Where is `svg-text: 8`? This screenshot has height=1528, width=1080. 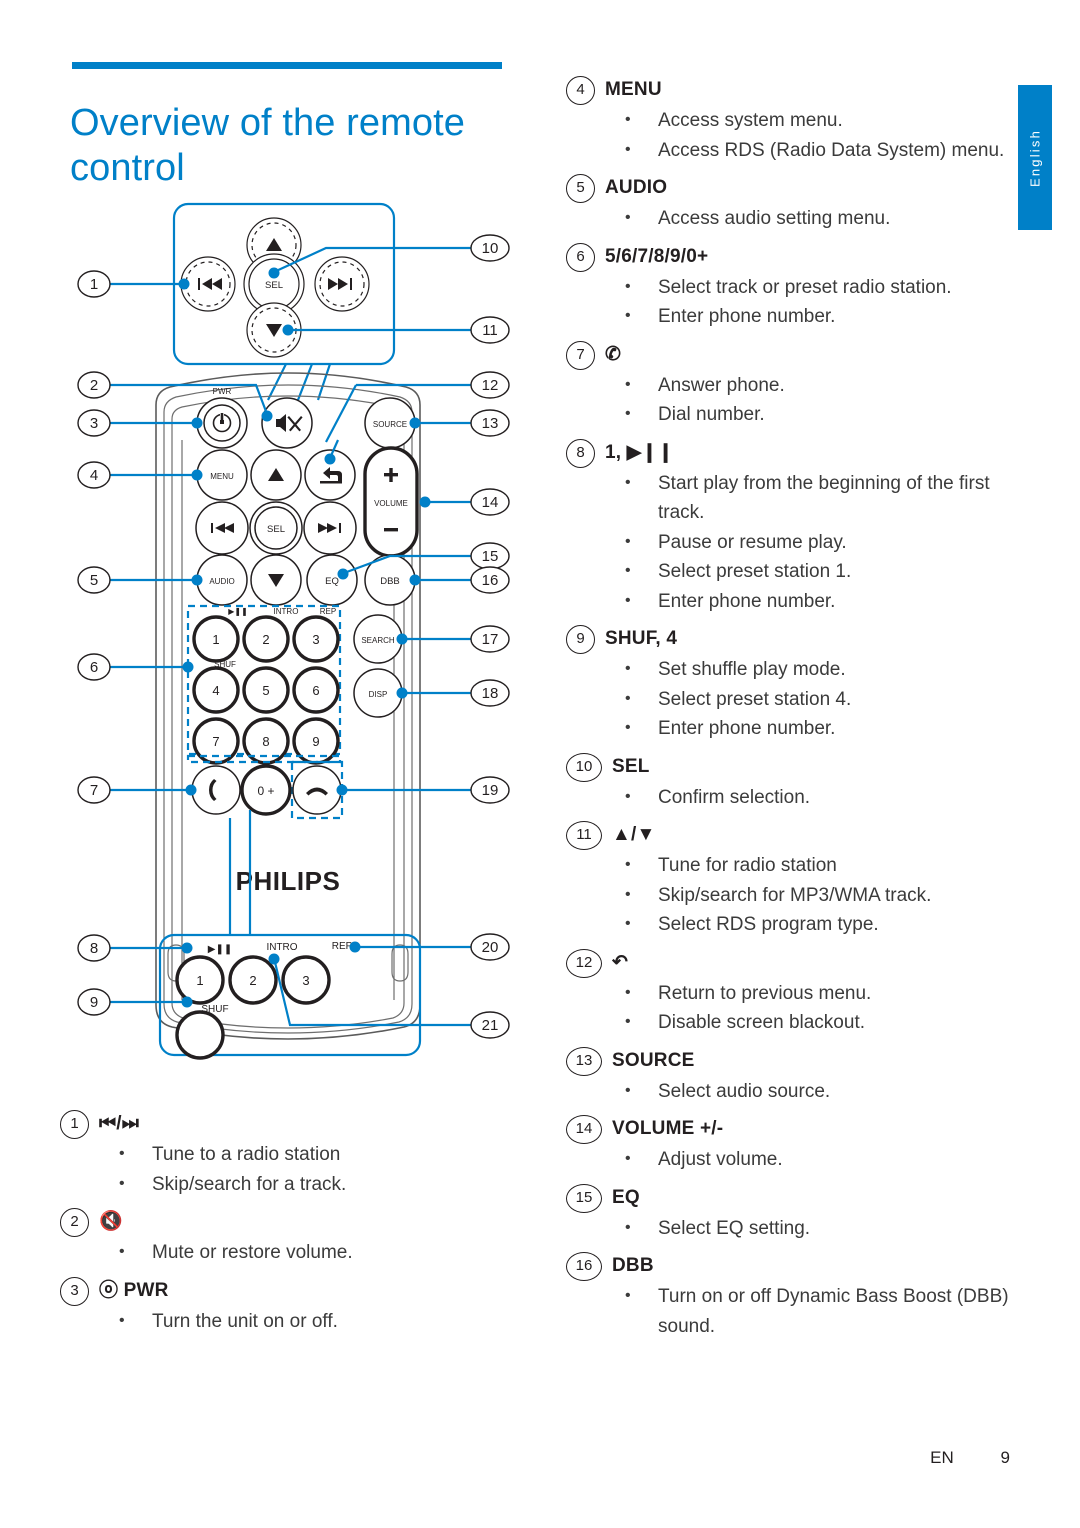
svg-text: 8 is located at coordinates (265, 741).